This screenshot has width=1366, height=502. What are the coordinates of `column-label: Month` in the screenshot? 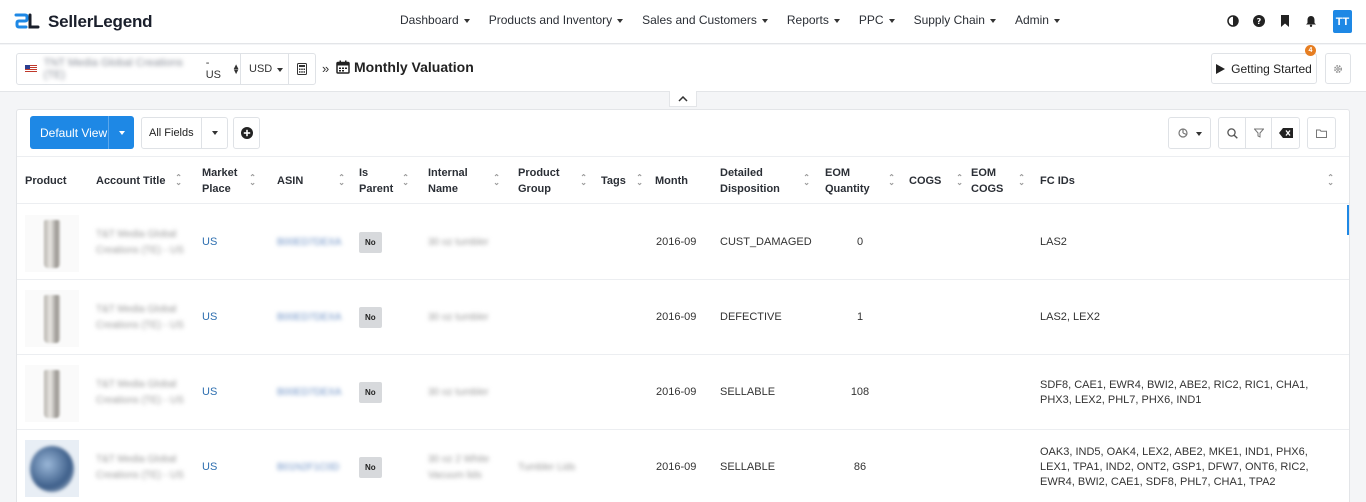 It's located at (671, 181).